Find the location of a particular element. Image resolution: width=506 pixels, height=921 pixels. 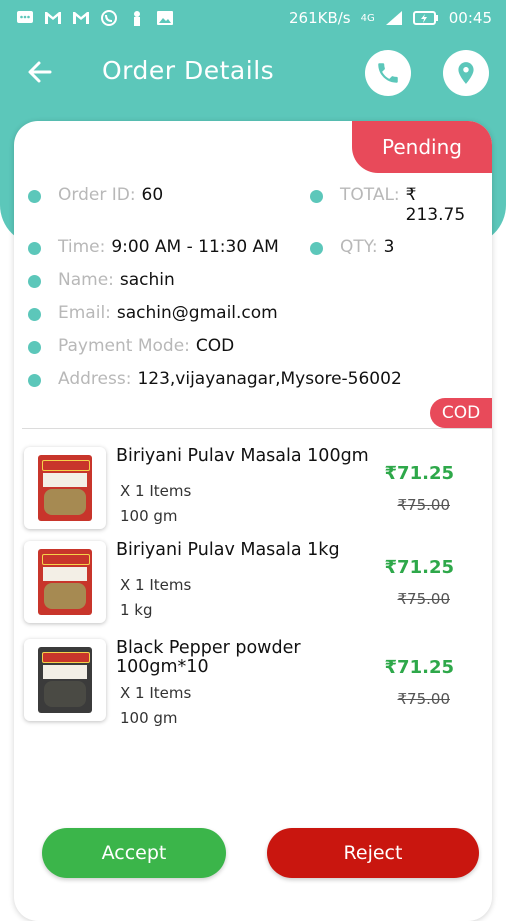

time-value: 9:00 AM - 11:30 AM is located at coordinates (195, 247).